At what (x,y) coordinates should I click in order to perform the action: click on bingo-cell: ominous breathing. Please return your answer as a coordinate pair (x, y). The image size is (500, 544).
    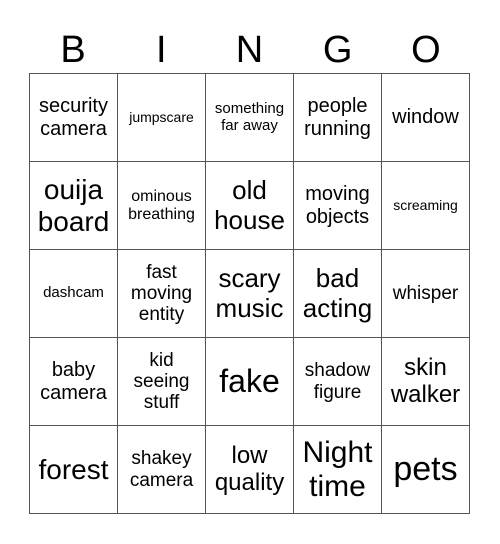
    Looking at the image, I should click on (162, 206).